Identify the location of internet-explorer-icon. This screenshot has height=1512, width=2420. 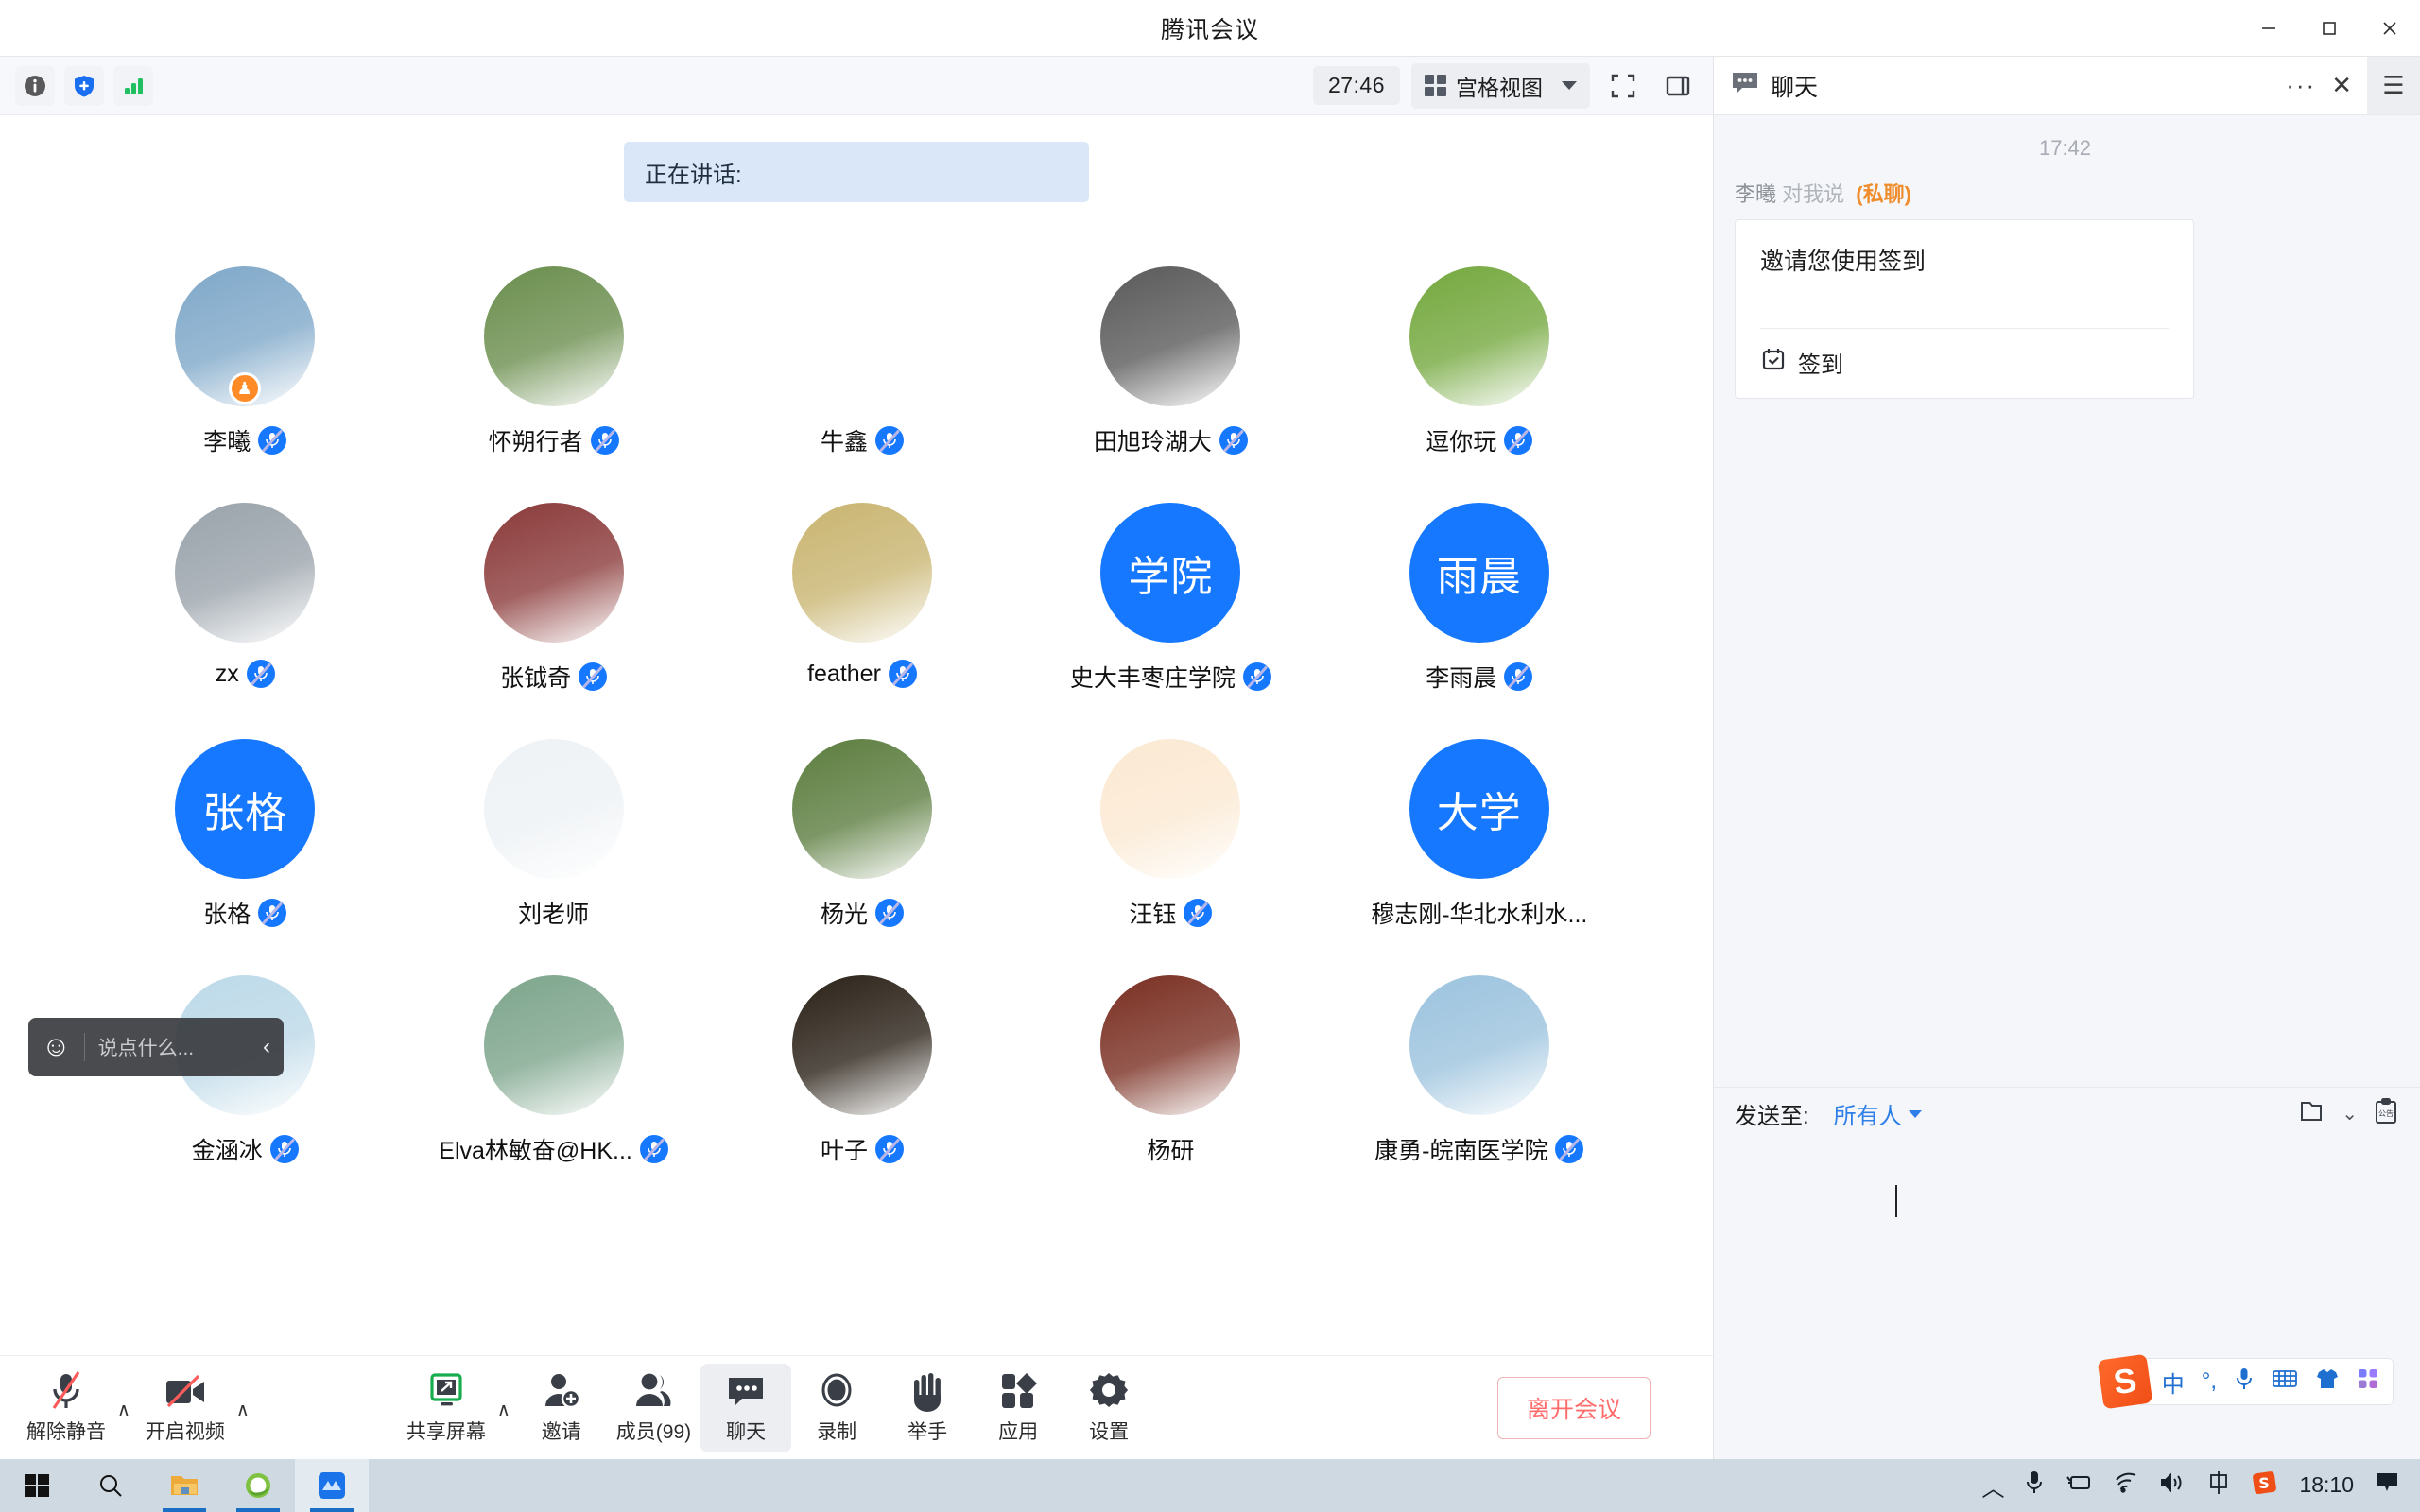
(258, 1485).